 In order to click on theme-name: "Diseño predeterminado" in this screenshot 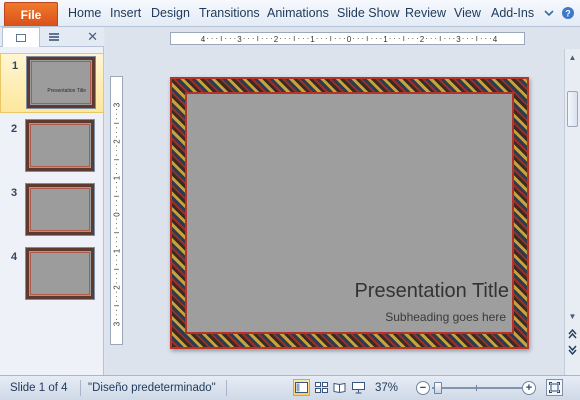, I will do `click(152, 388)`.